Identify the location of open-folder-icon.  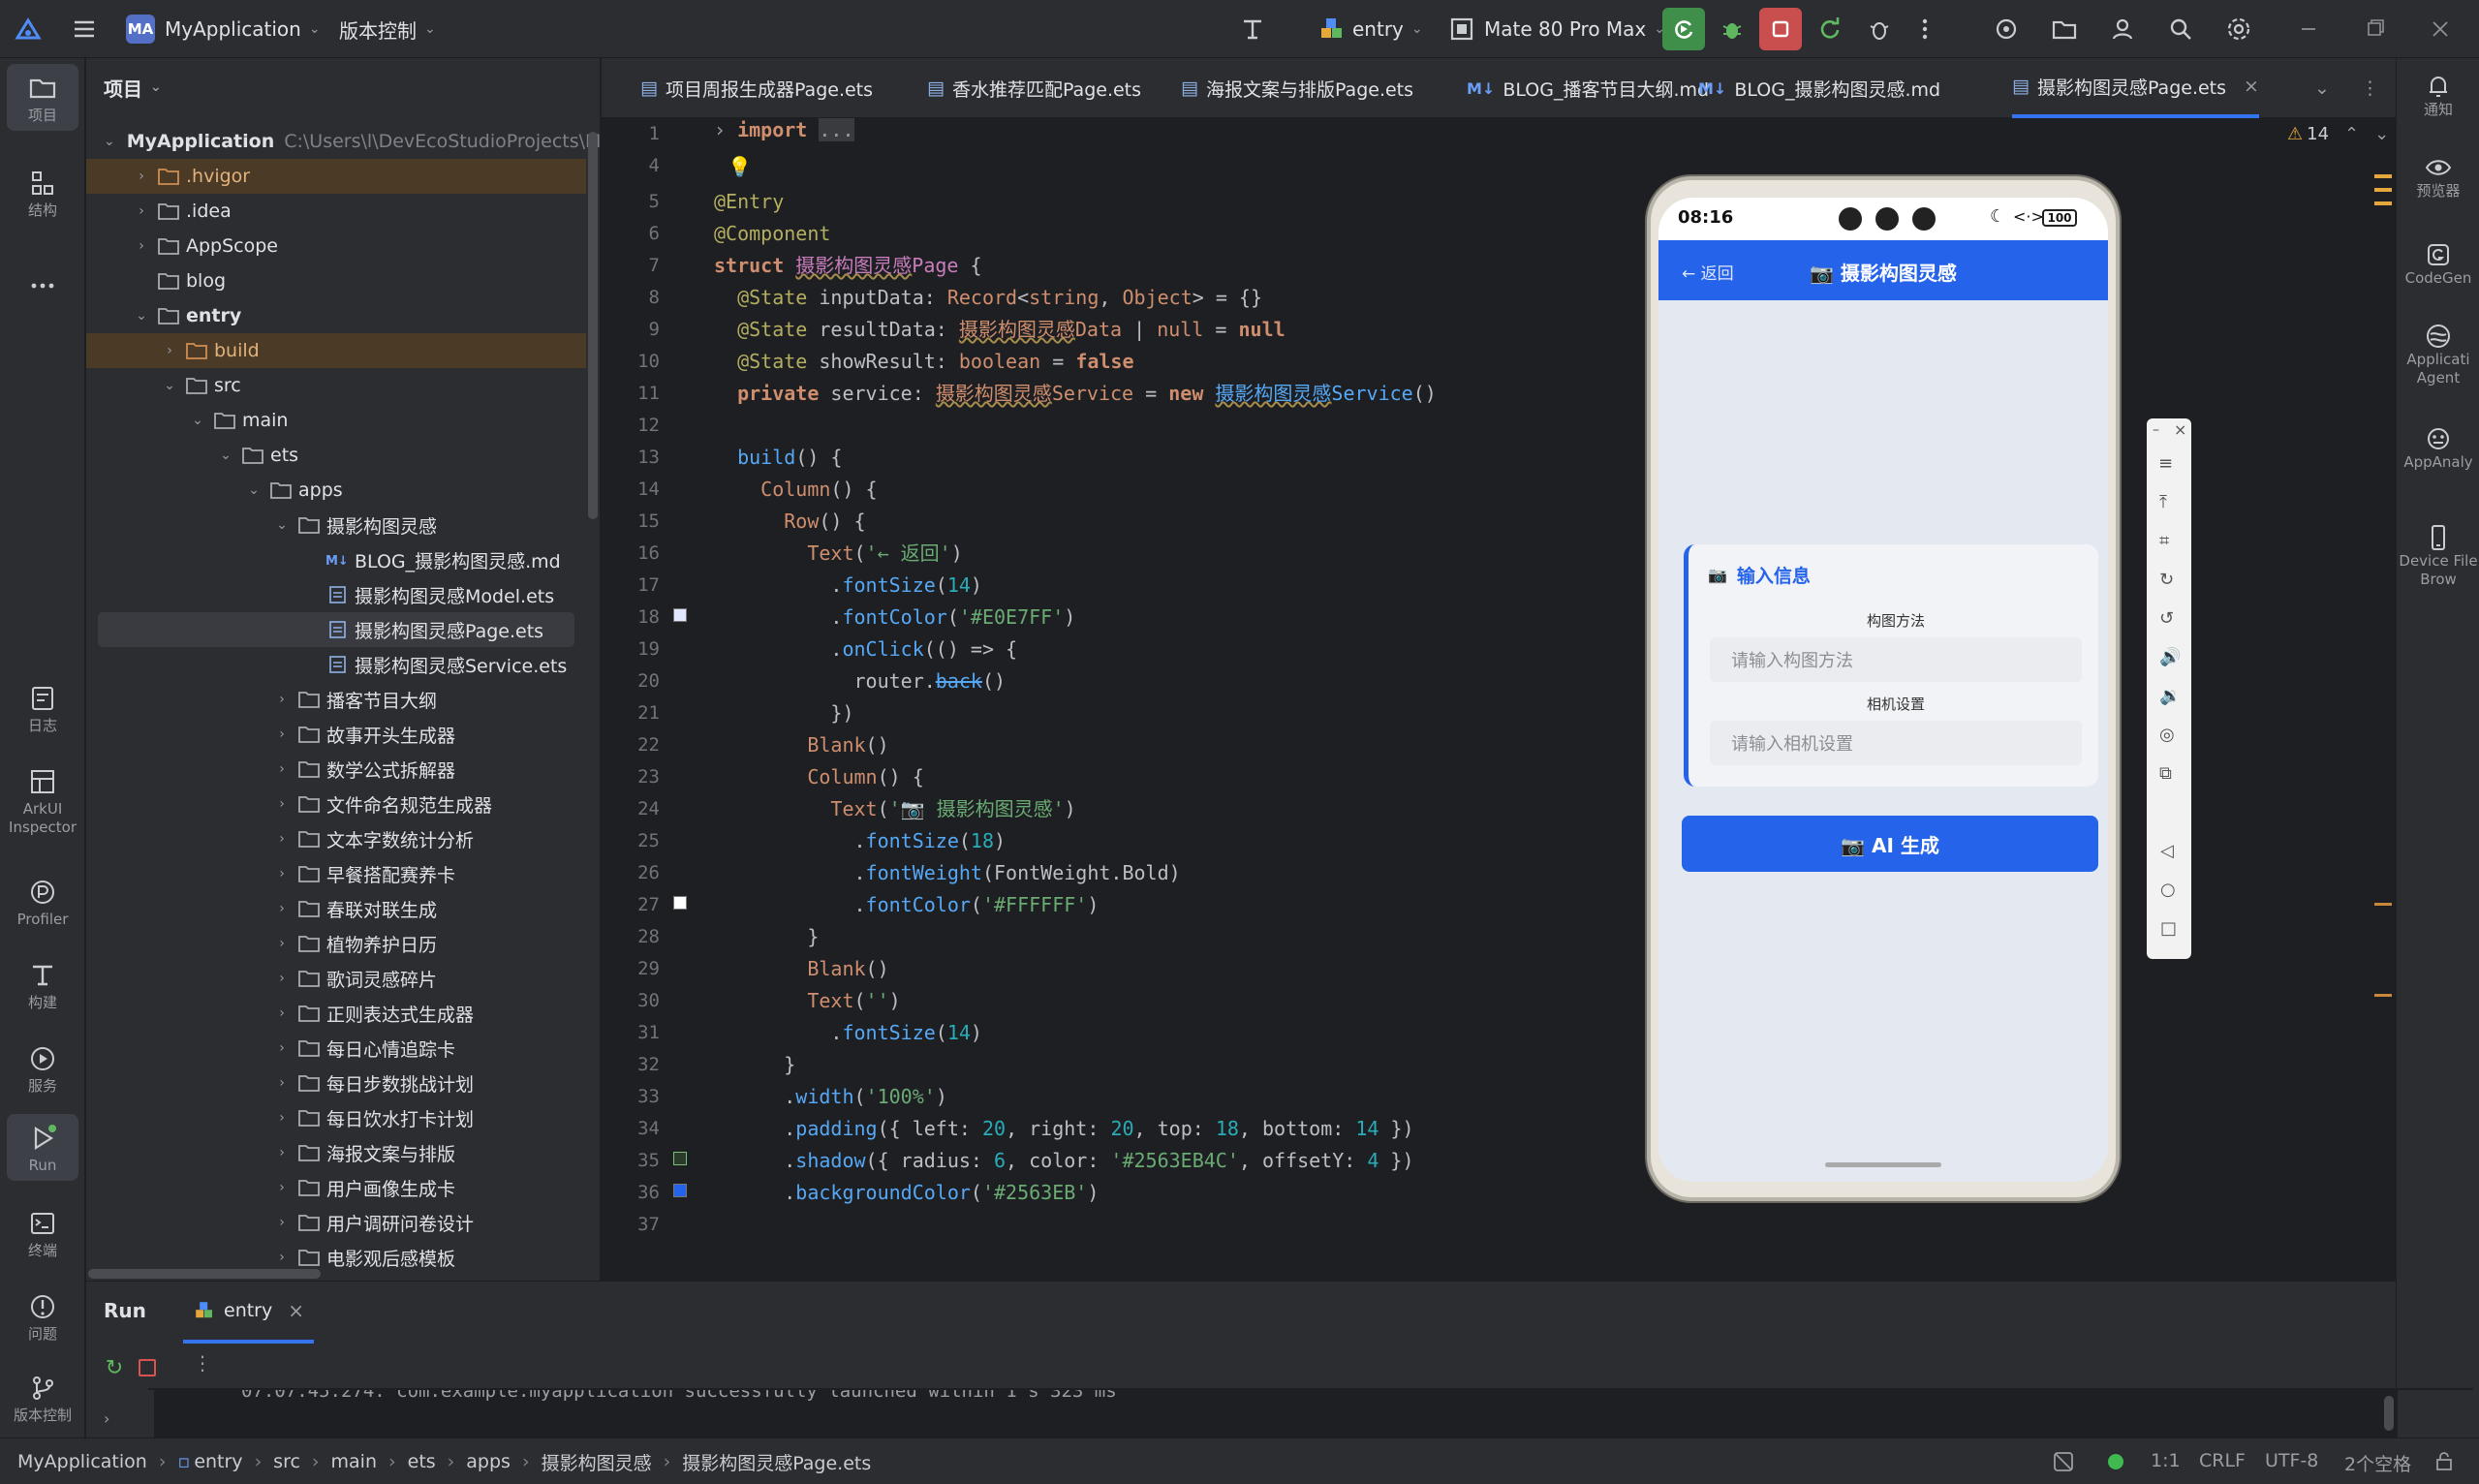
(2064, 29).